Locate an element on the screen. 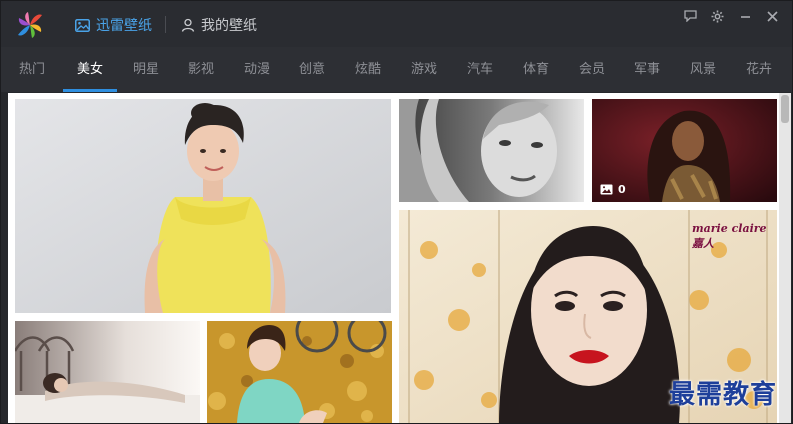  image-count-badge: 0 is located at coordinates (613, 189).